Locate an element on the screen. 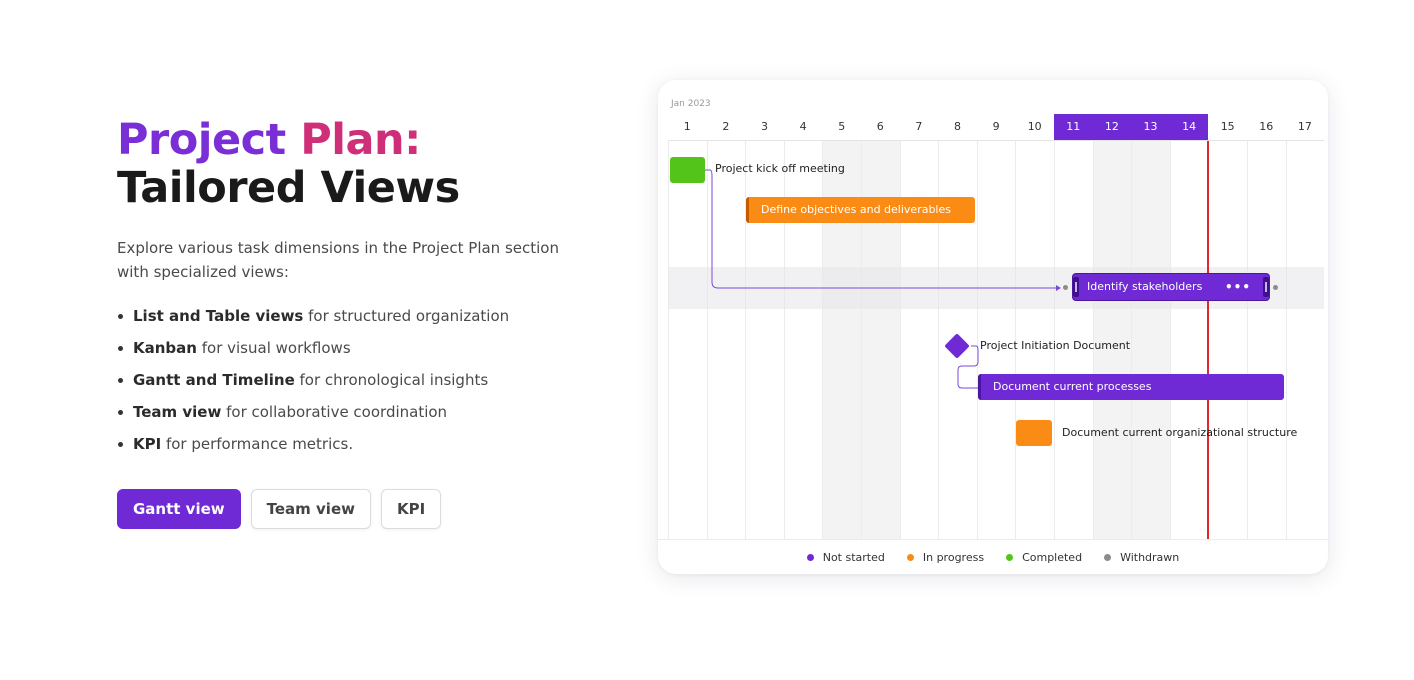 Image resolution: width=1414 pixels, height=680 pixels. legend-label: Not started is located at coordinates (853, 557).